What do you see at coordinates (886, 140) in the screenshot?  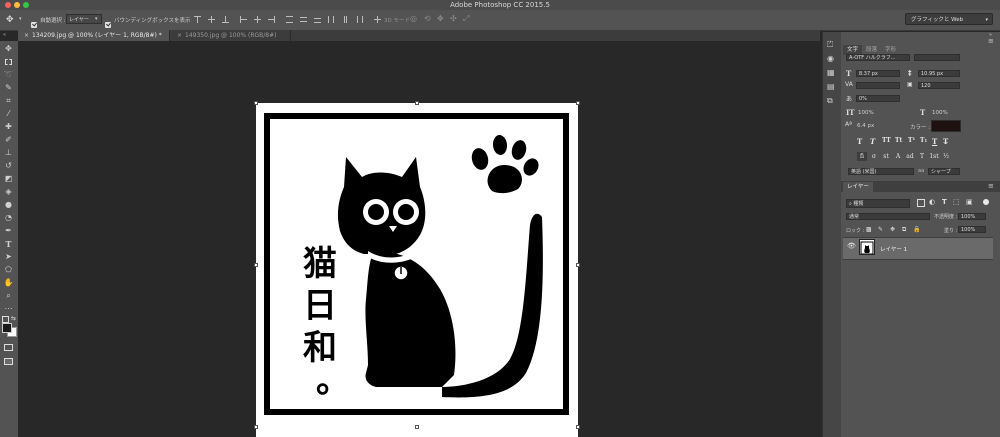 I see `all-caps-button: TT` at bounding box center [886, 140].